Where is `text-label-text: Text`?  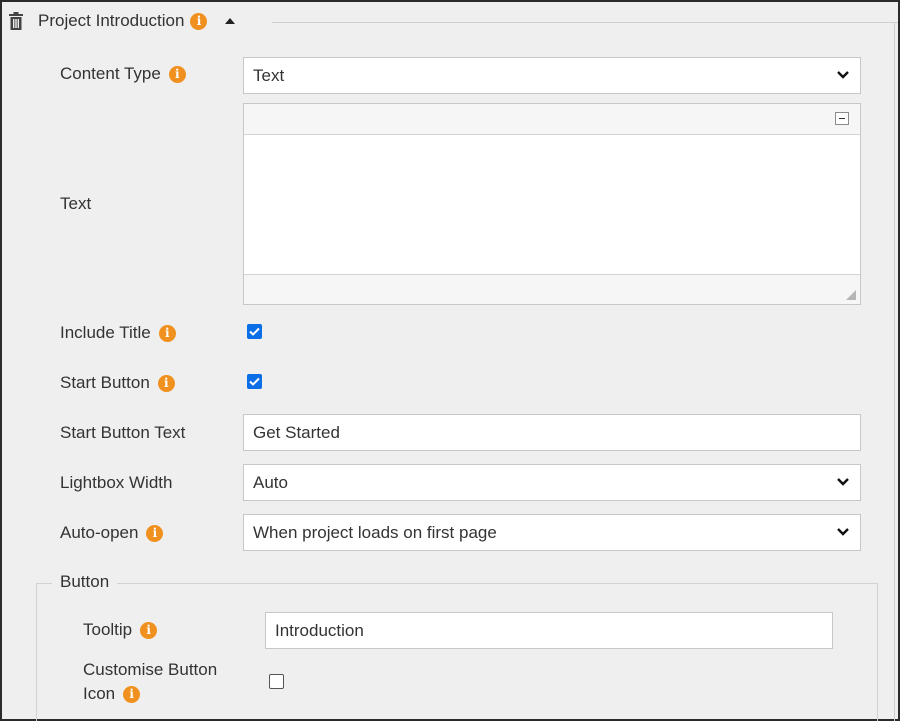
text-label-text: Text is located at coordinates (76, 203).